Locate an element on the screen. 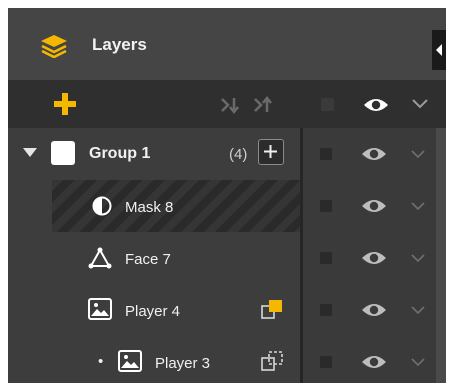 The width and height of the screenshot is (454, 388). group-color-swatch is located at coordinates (63, 153).